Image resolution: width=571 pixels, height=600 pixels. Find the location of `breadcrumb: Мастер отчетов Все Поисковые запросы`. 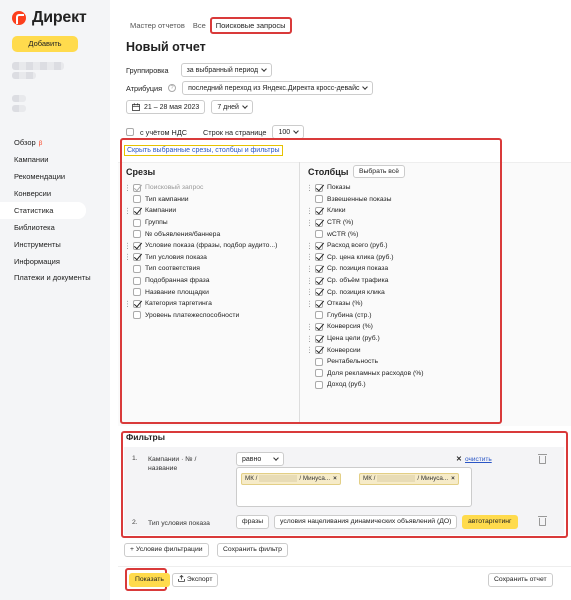

breadcrumb: Мастер отчетов Все Поисковые запросы is located at coordinates (209, 25).